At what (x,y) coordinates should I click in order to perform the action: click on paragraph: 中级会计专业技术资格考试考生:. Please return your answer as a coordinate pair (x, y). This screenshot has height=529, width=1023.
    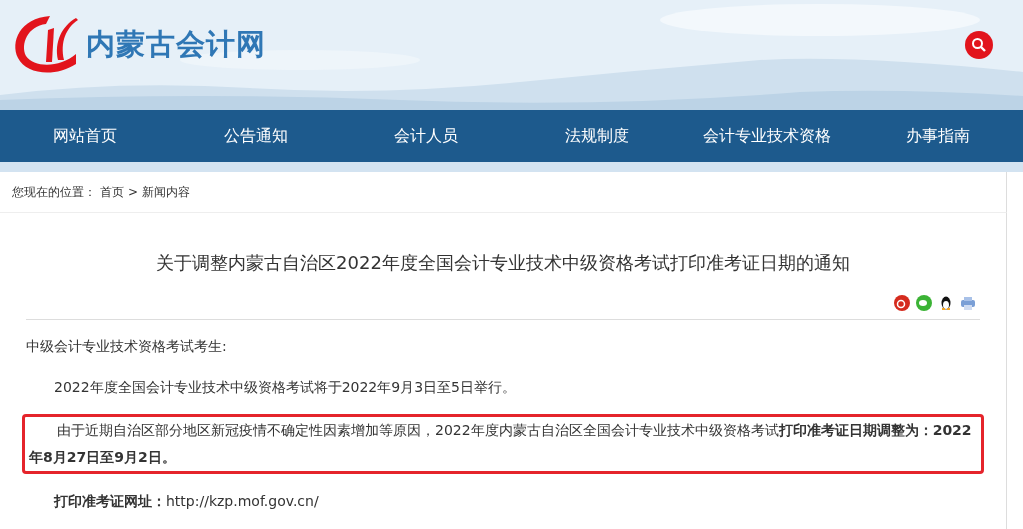
    Looking at the image, I should click on (127, 346).